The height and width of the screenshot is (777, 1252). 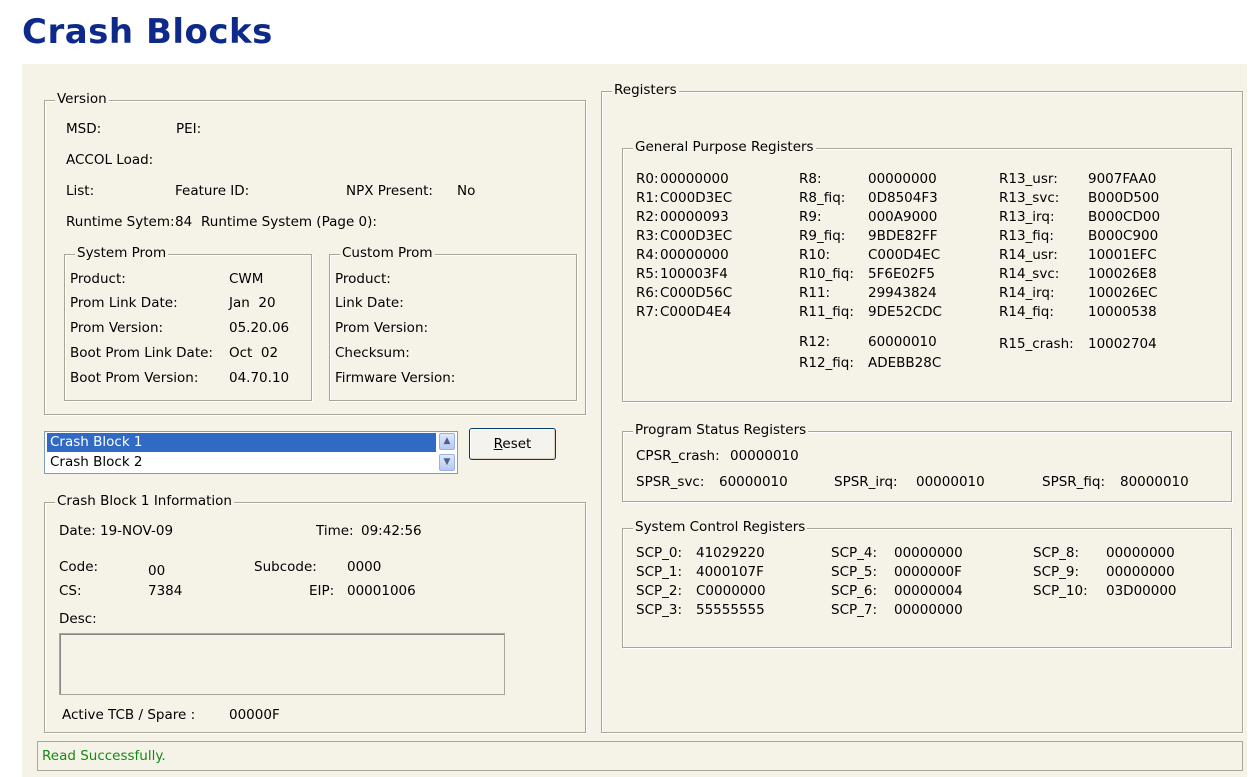 What do you see at coordinates (815, 255) in the screenshot?
I see `gpr-register-label: R10:` at bounding box center [815, 255].